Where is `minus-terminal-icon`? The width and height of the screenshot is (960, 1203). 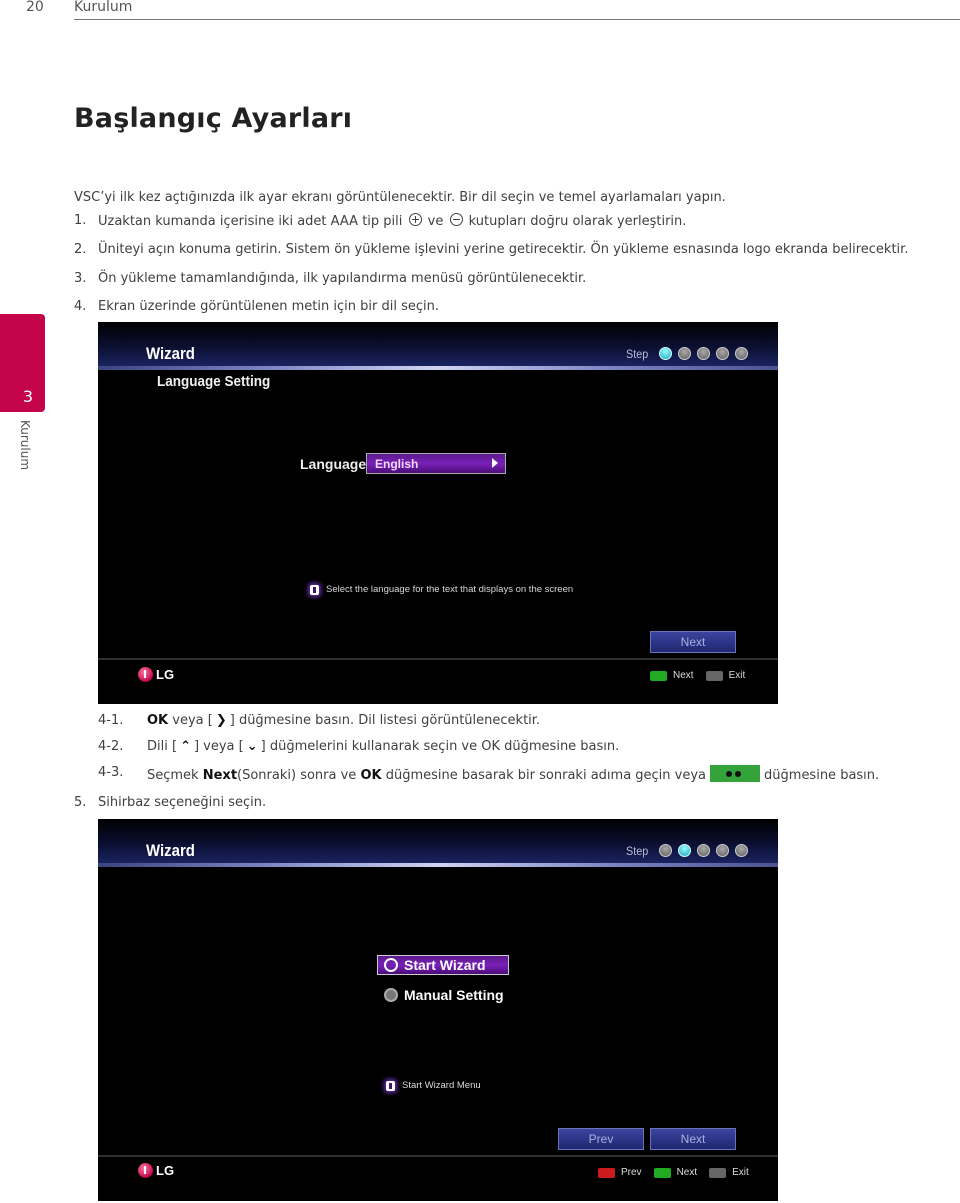 minus-terminal-icon is located at coordinates (456, 219).